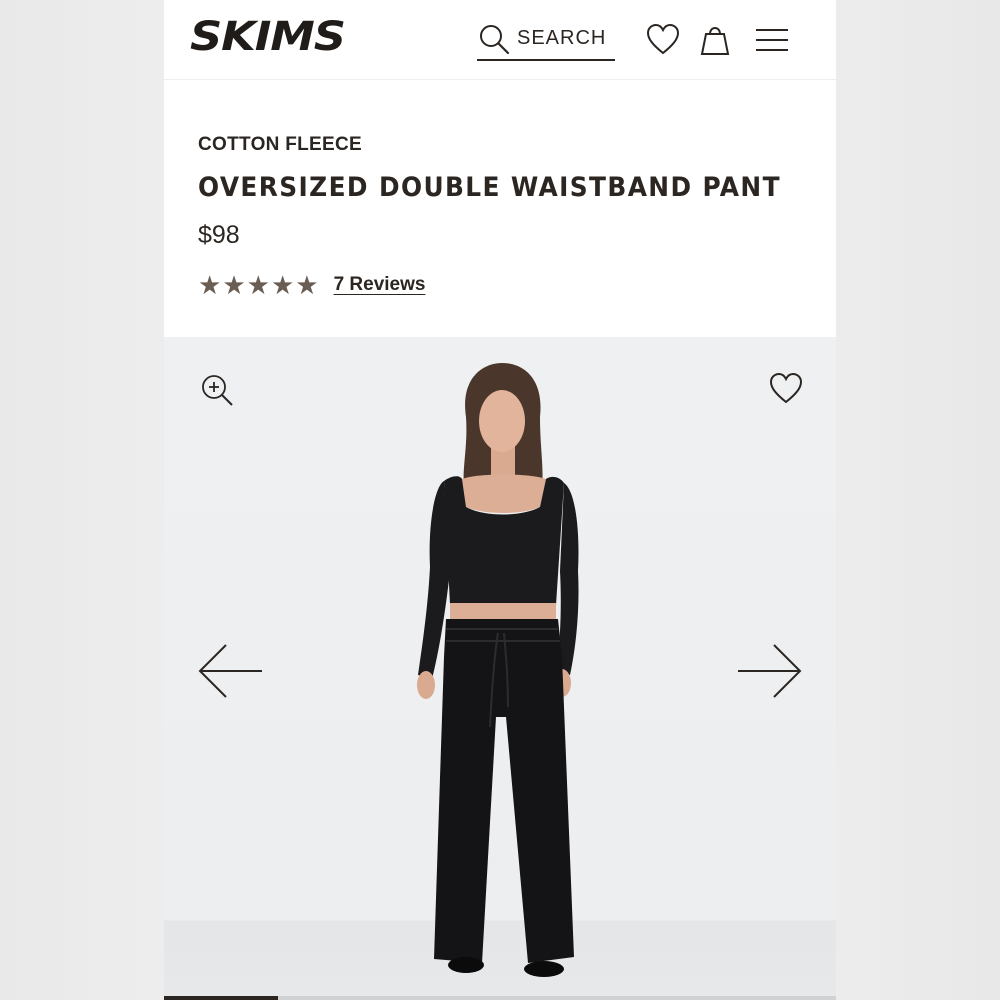 The image size is (1000, 1000). I want to click on product-title: OVERSIZED DOUBLE WAISTBAND PANT, so click(489, 187).